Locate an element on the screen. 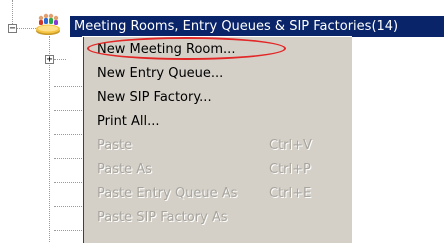  collapse-toggle: − is located at coordinates (12, 29).